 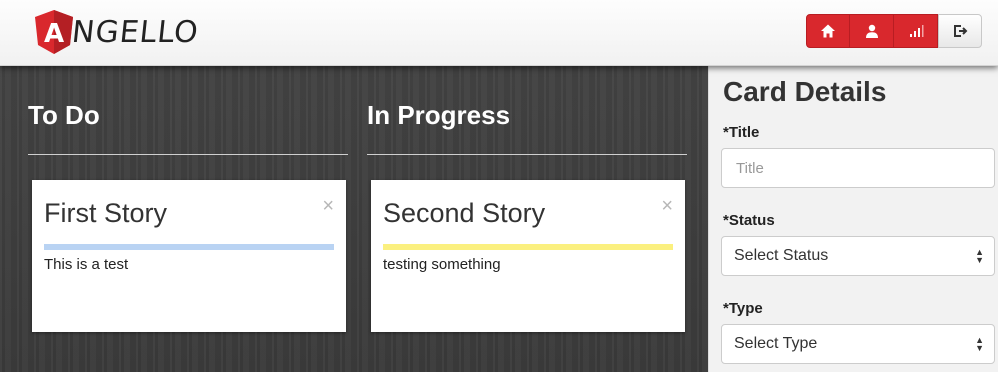 What do you see at coordinates (781, 255) in the screenshot?
I see `status-select-value: Select Status` at bounding box center [781, 255].